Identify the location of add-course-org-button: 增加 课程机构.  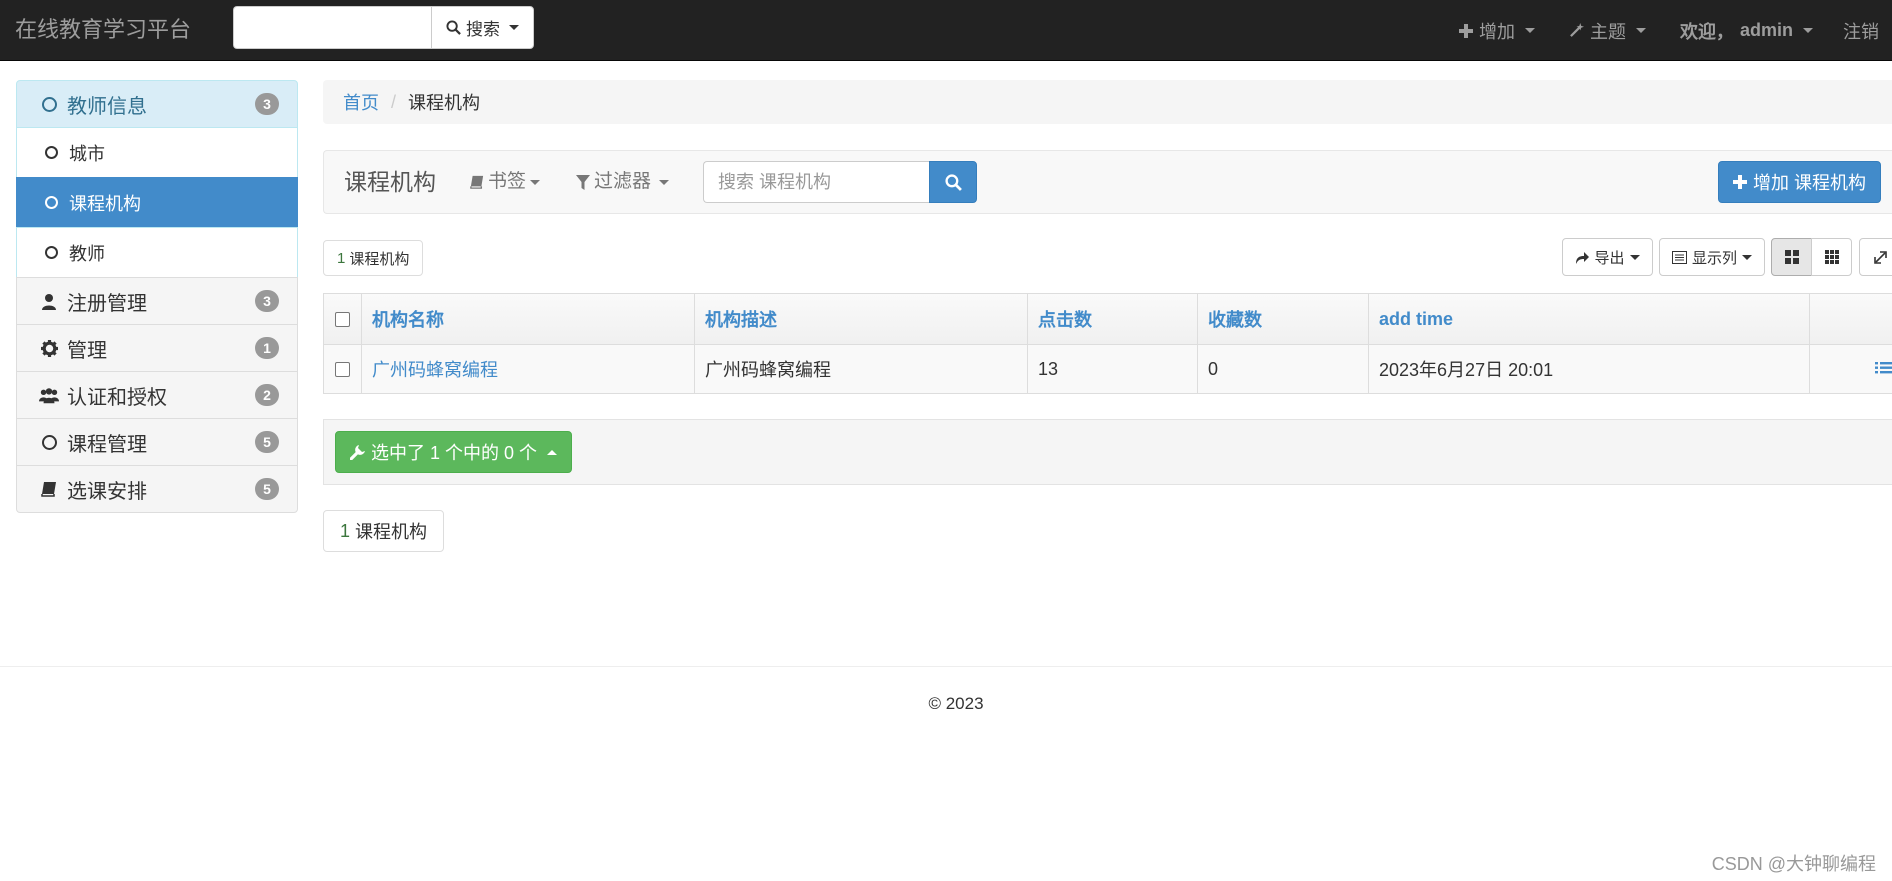
(1800, 182).